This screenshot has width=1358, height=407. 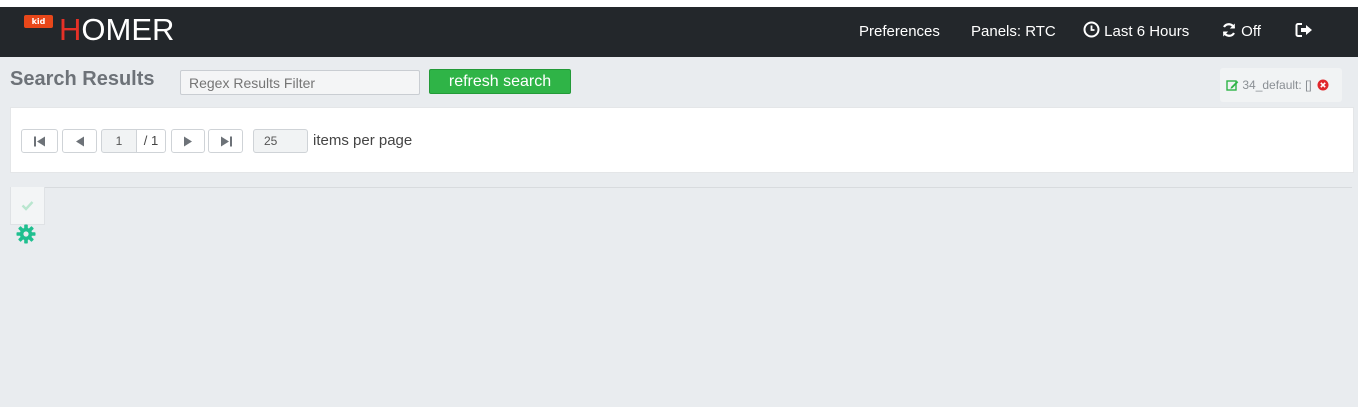 What do you see at coordinates (1277, 85) in the screenshot?
I see `tag-label: 34_default: []` at bounding box center [1277, 85].